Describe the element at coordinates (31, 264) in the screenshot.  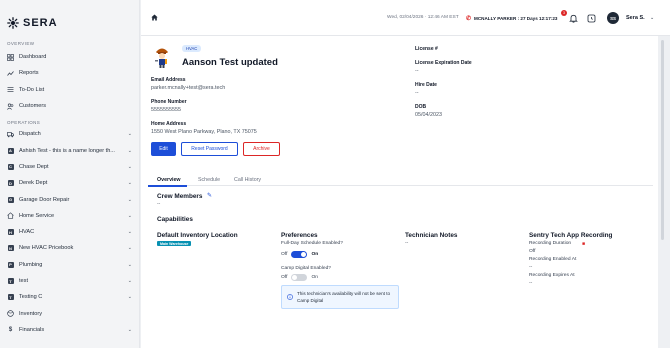
I see `sidebar-item-label: Plumbing` at that location.